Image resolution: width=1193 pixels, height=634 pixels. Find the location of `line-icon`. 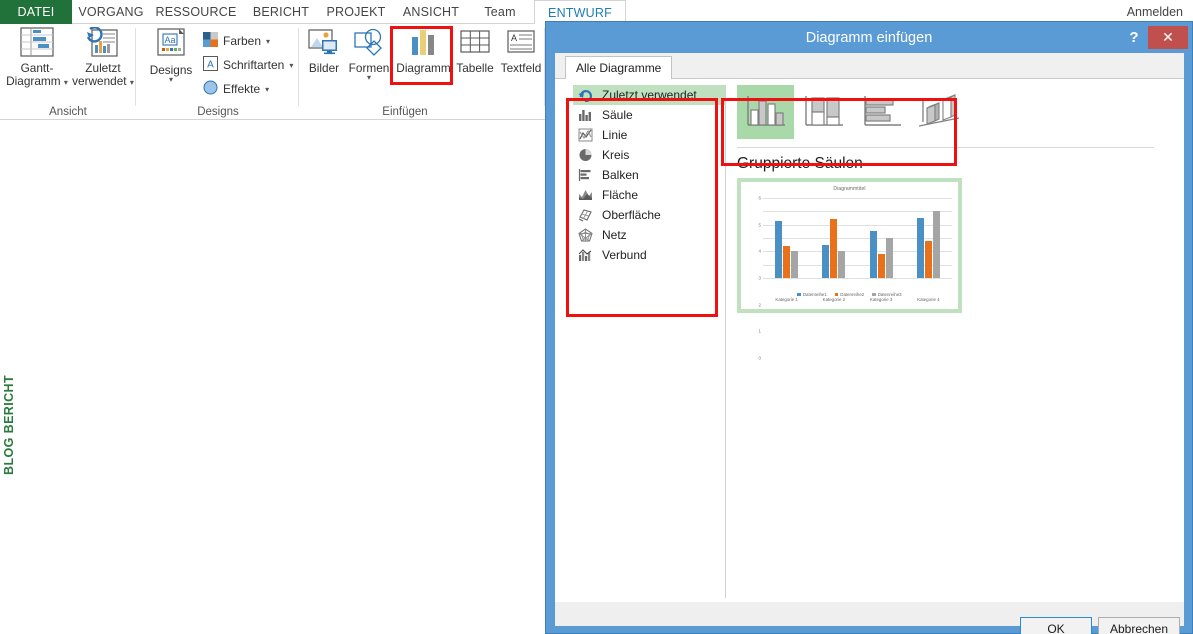

line-icon is located at coordinates (585, 135).